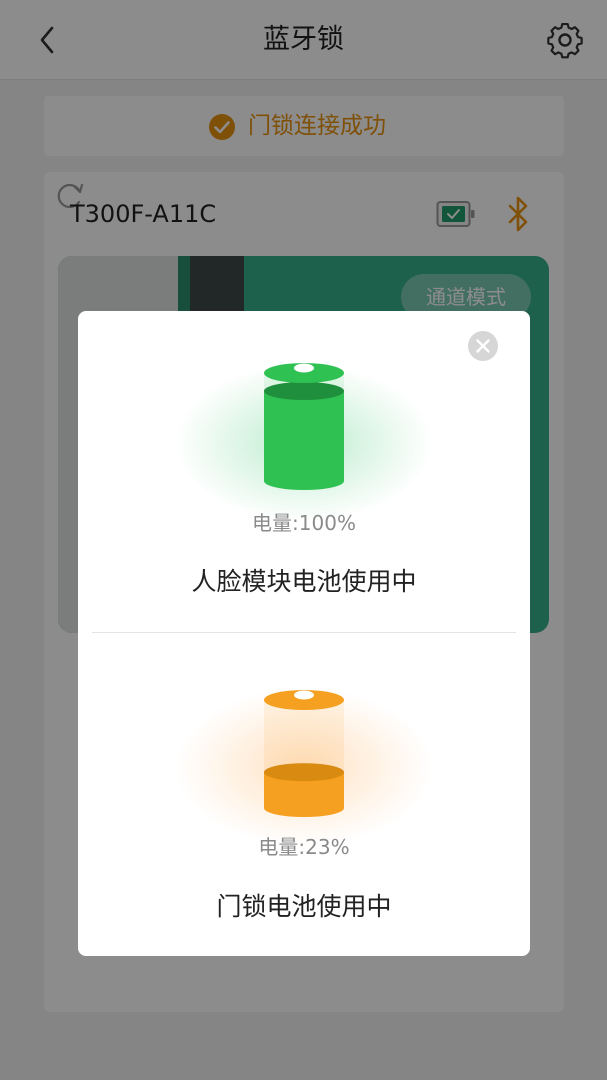 The image size is (607, 1080). Describe the element at coordinates (304, 847) in the screenshot. I see `battery-level-text: 电量:23%` at that location.